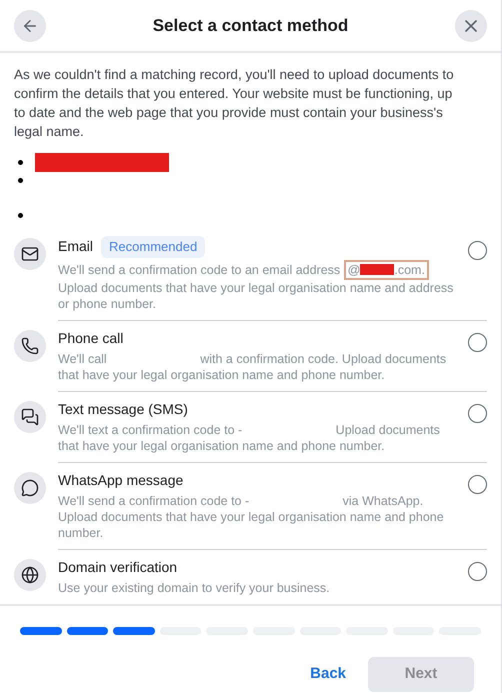 This screenshot has height=693, width=502. I want to click on option-title: Text message (SMS), so click(123, 409).